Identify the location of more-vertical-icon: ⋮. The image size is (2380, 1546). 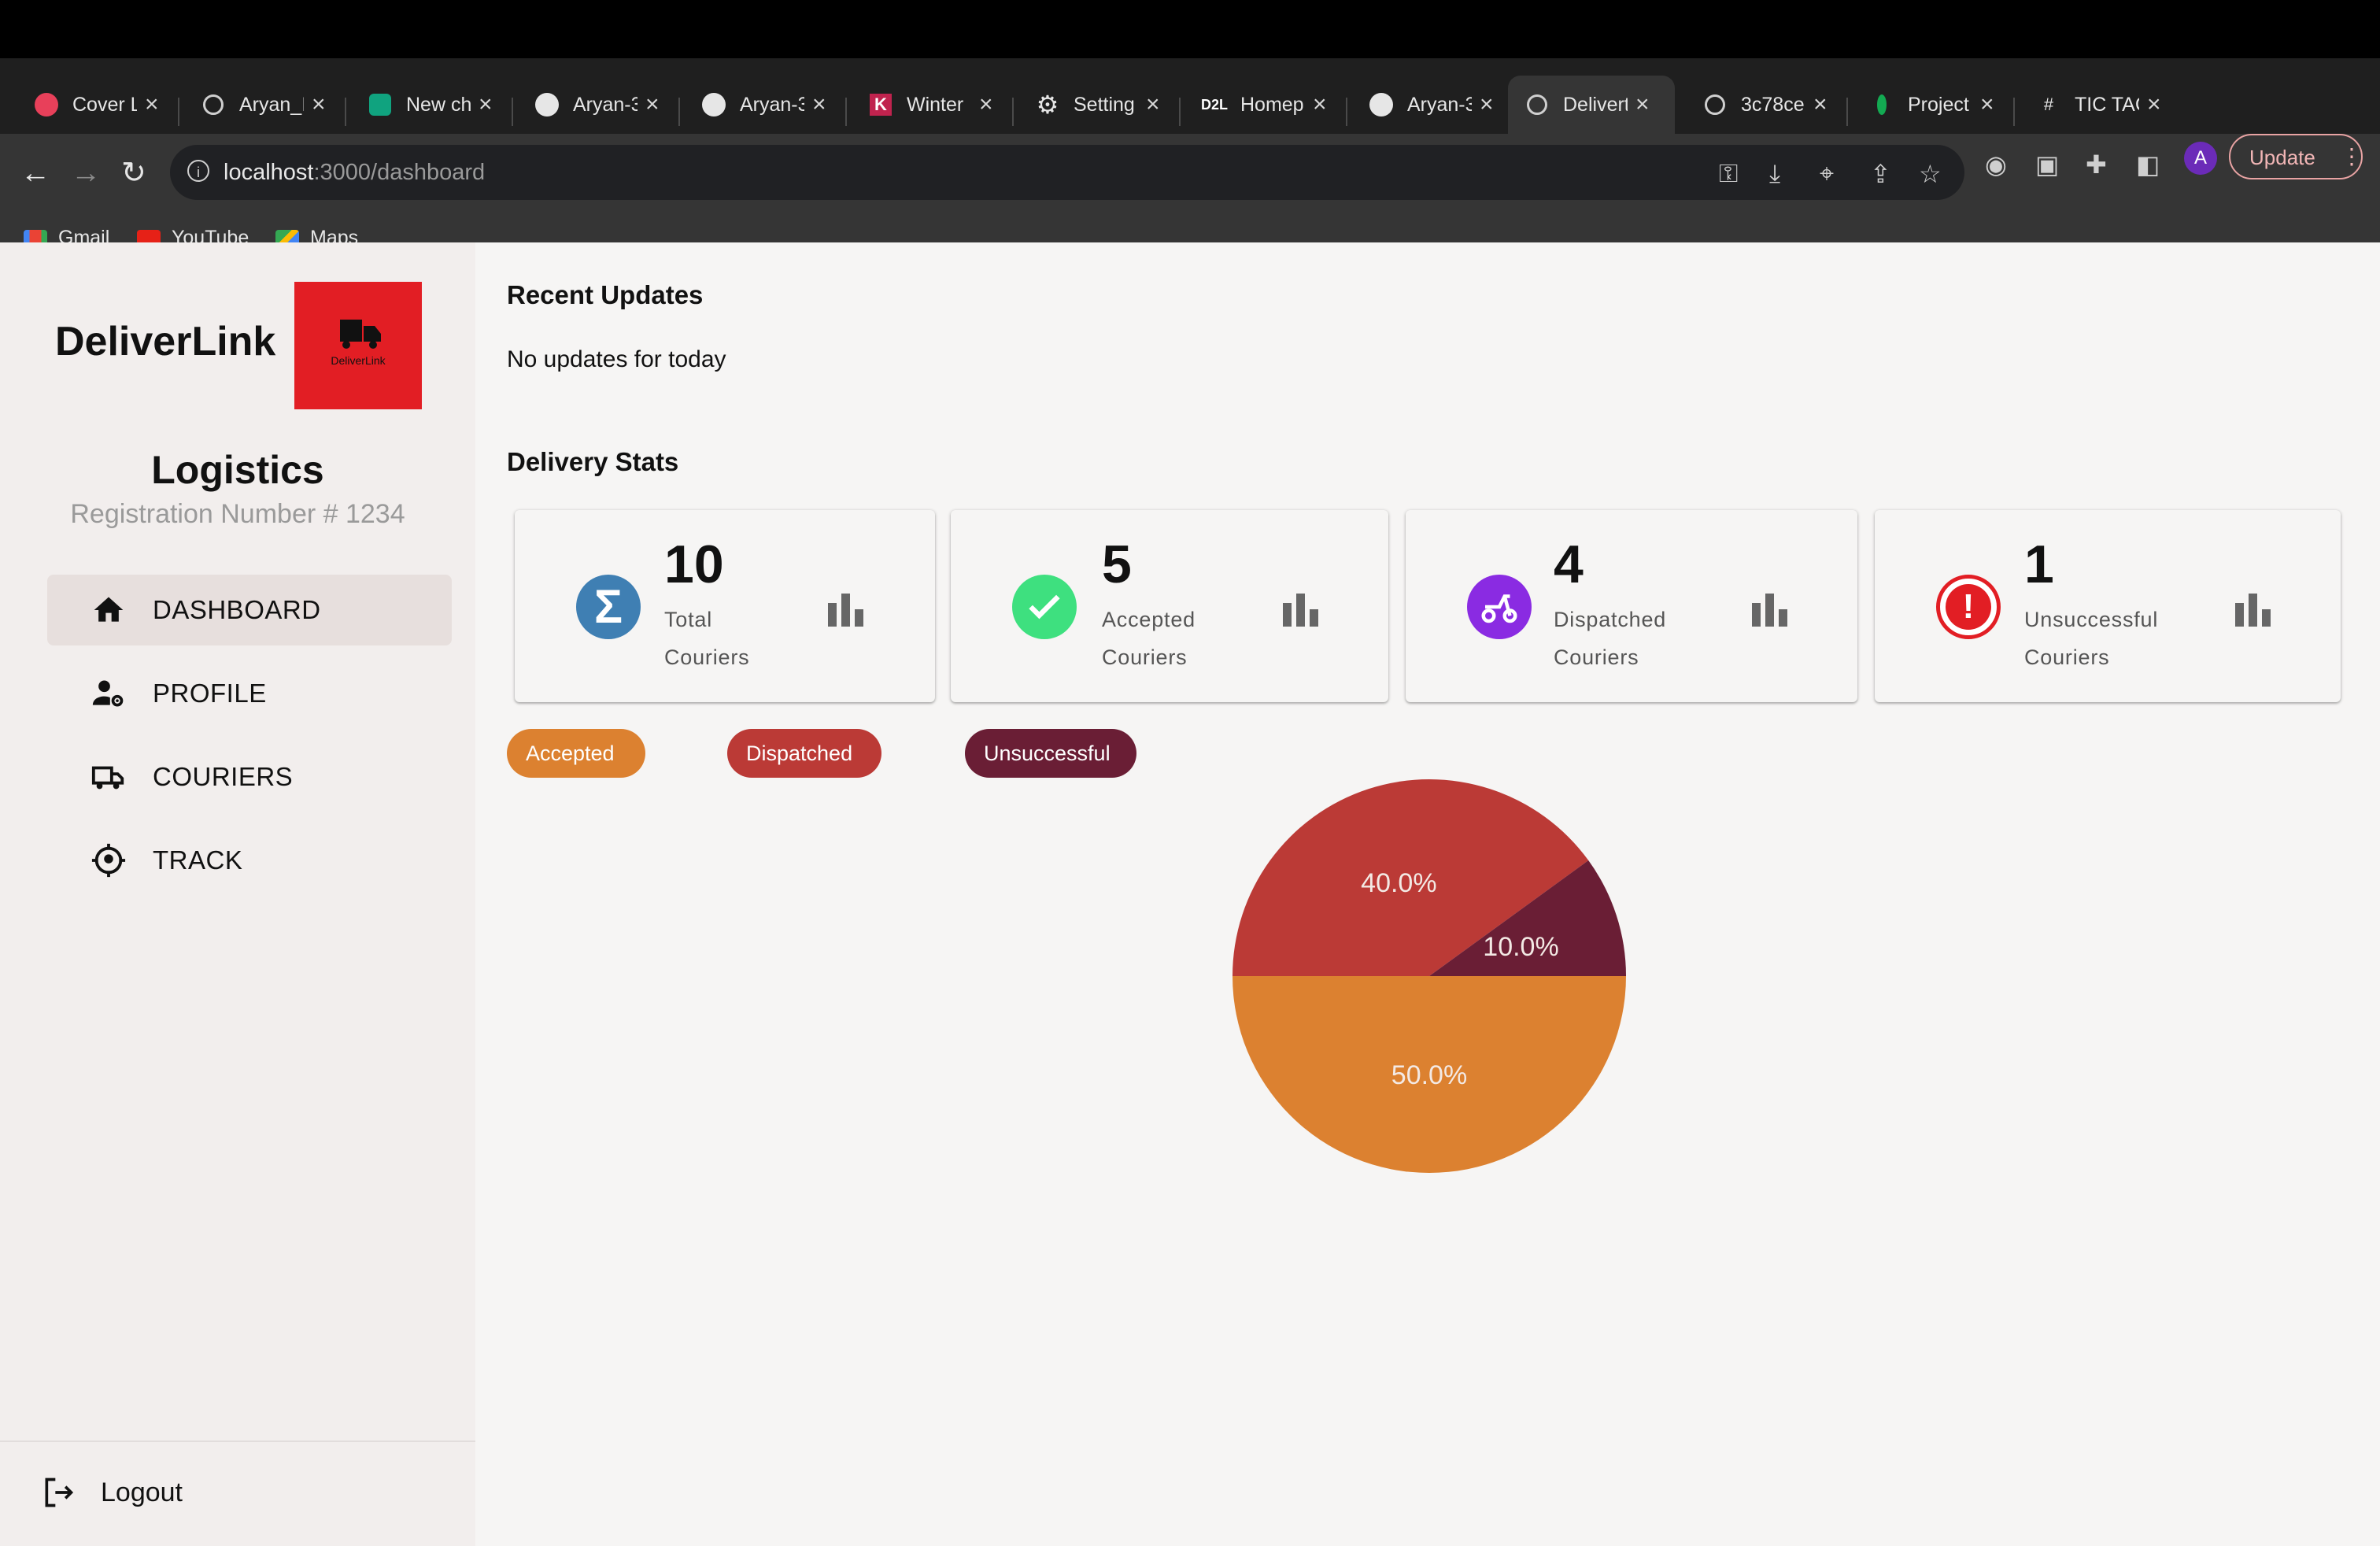
(2352, 156).